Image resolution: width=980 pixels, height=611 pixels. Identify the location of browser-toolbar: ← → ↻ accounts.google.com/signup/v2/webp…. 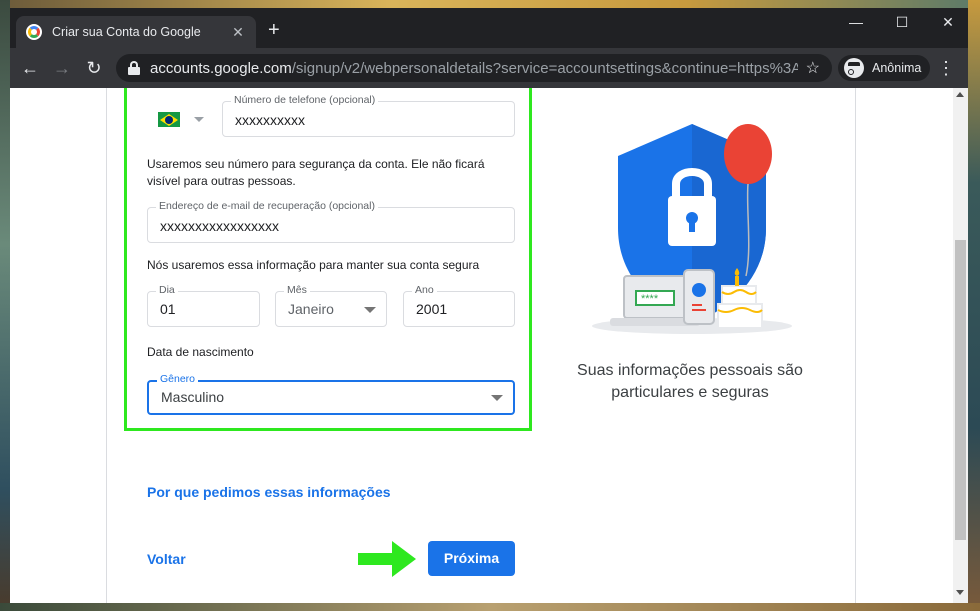
(489, 68).